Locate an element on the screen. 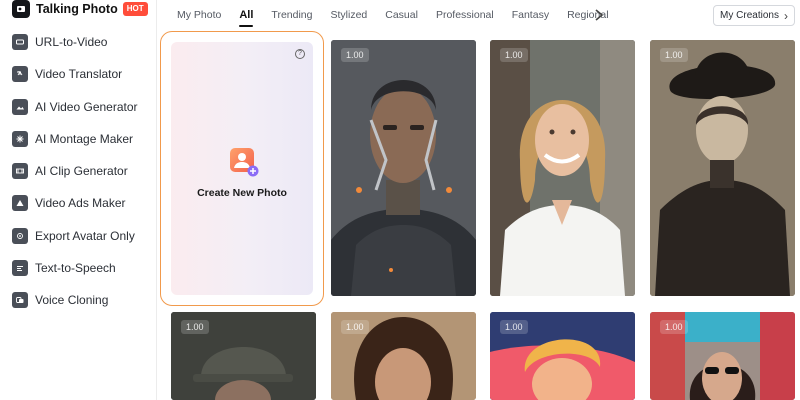 The image size is (800, 400). photo-card-cyborg: 1.00 is located at coordinates (403, 168).